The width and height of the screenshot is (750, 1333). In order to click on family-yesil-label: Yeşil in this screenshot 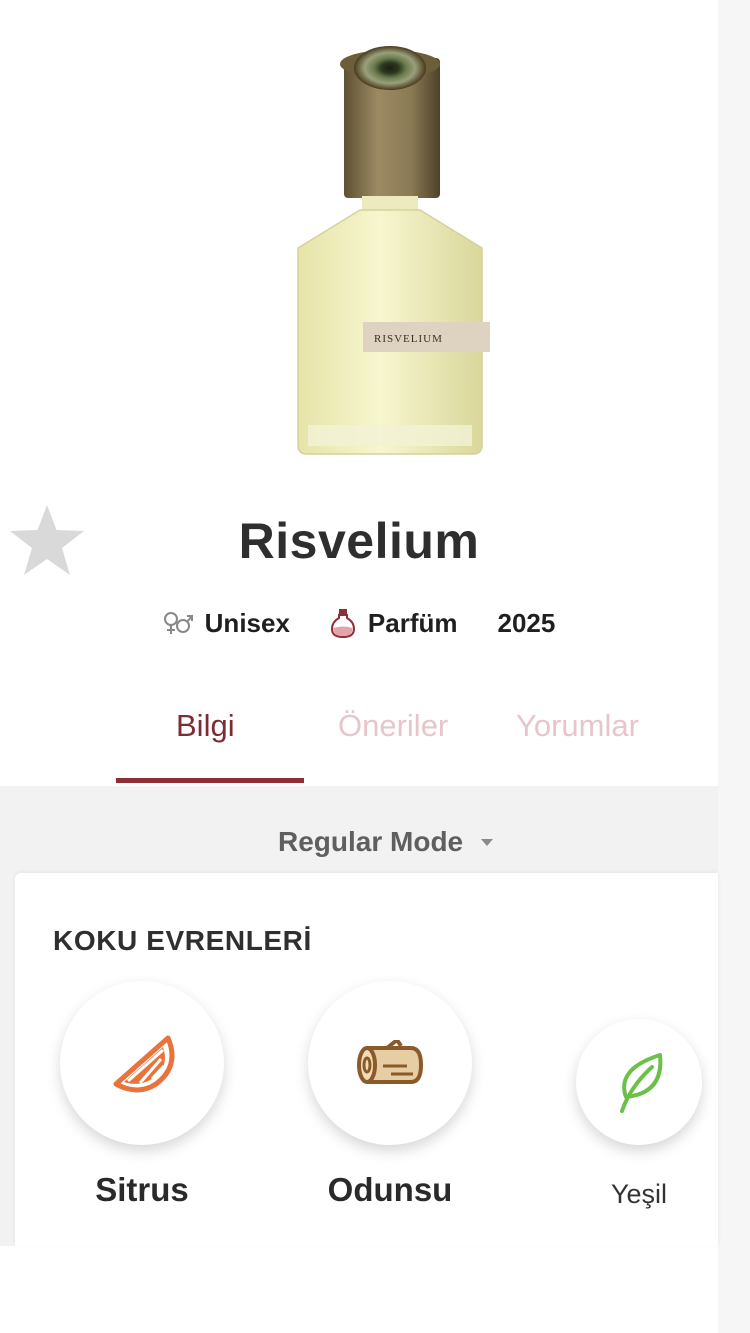, I will do `click(639, 1194)`.